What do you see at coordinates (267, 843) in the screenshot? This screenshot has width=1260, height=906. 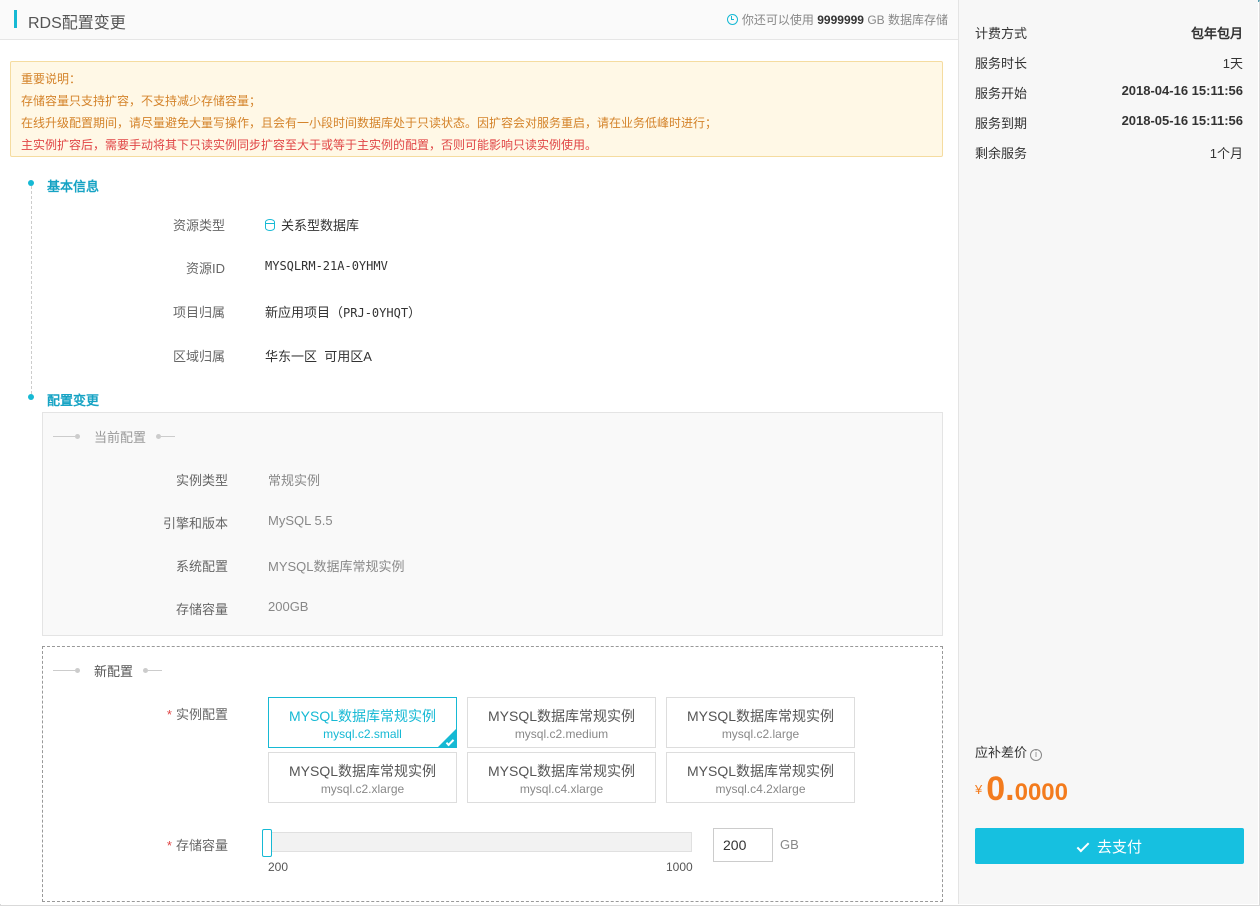 I see `storage-slider-handle` at bounding box center [267, 843].